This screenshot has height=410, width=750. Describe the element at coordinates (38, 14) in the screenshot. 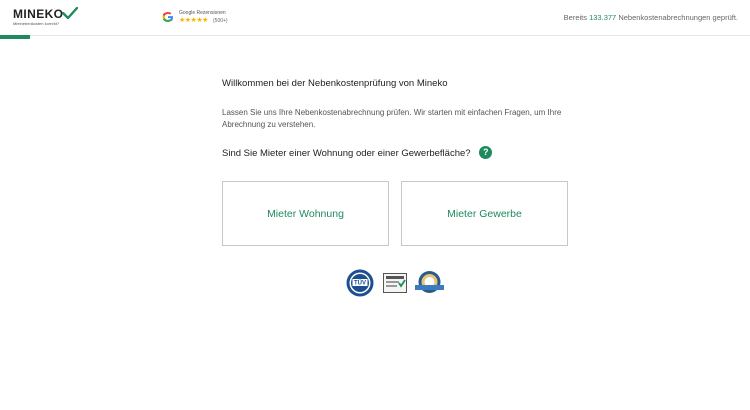

I see `logo-text: MINEKO` at that location.